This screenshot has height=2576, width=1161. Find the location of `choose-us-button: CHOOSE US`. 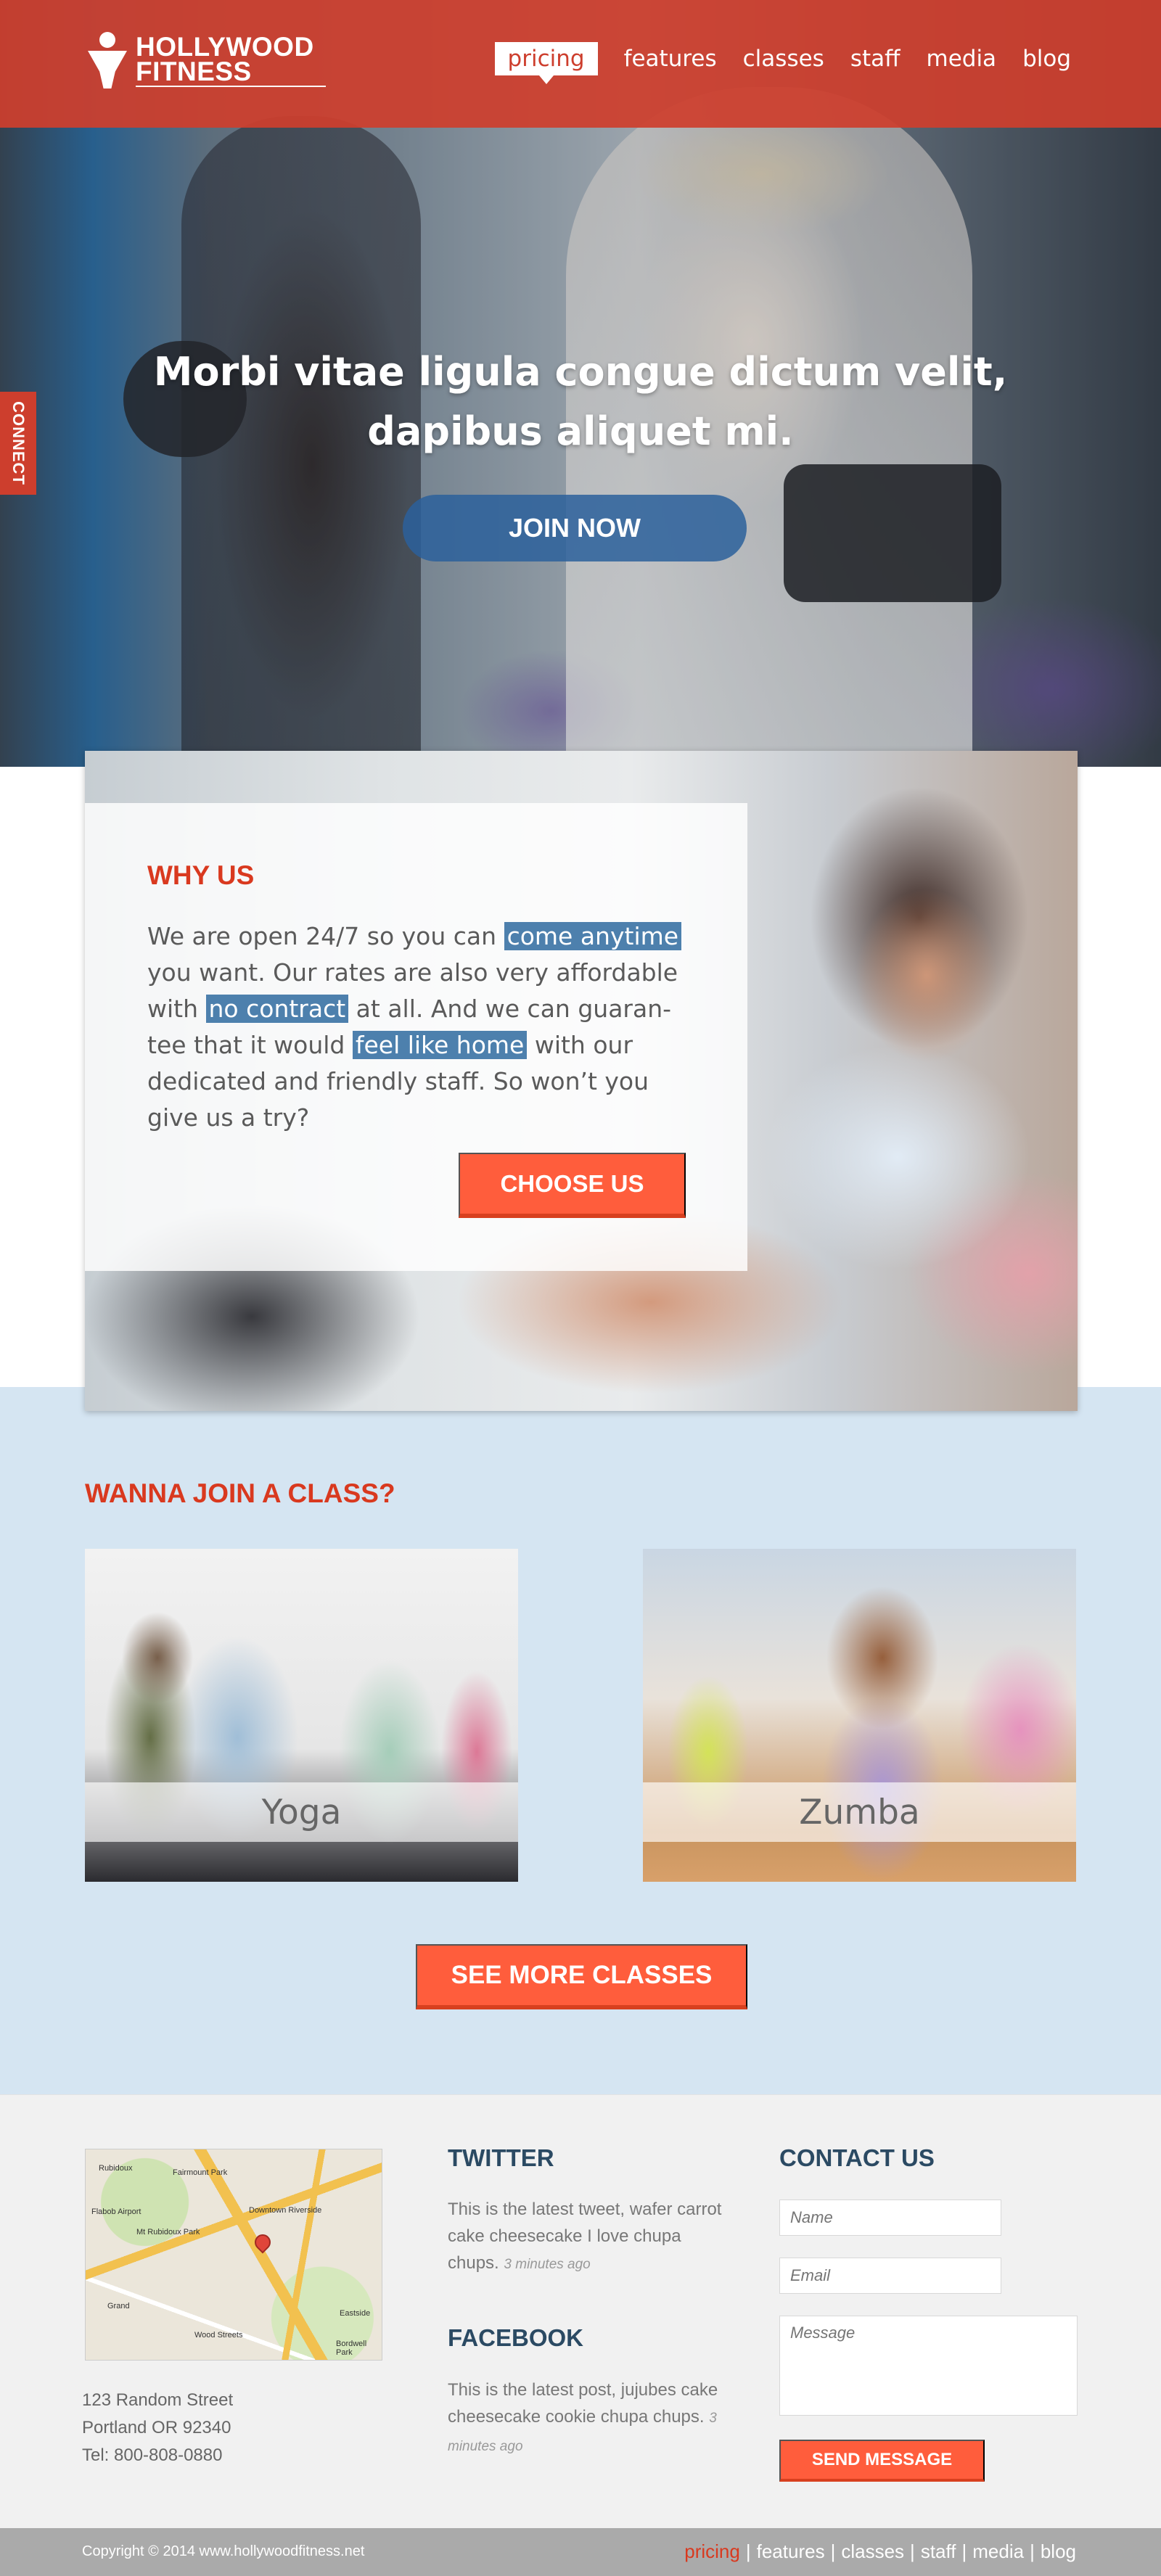

choose-us-button: CHOOSE US is located at coordinates (572, 1185).